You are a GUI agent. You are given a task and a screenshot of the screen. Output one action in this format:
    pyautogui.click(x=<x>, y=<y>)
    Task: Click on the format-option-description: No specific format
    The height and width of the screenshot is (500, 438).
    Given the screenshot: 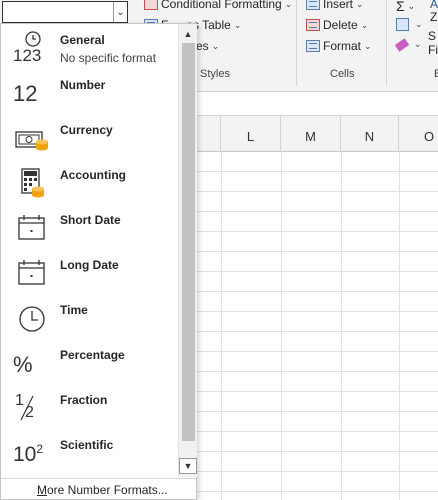 What is the action you would take?
    pyautogui.click(x=108, y=58)
    